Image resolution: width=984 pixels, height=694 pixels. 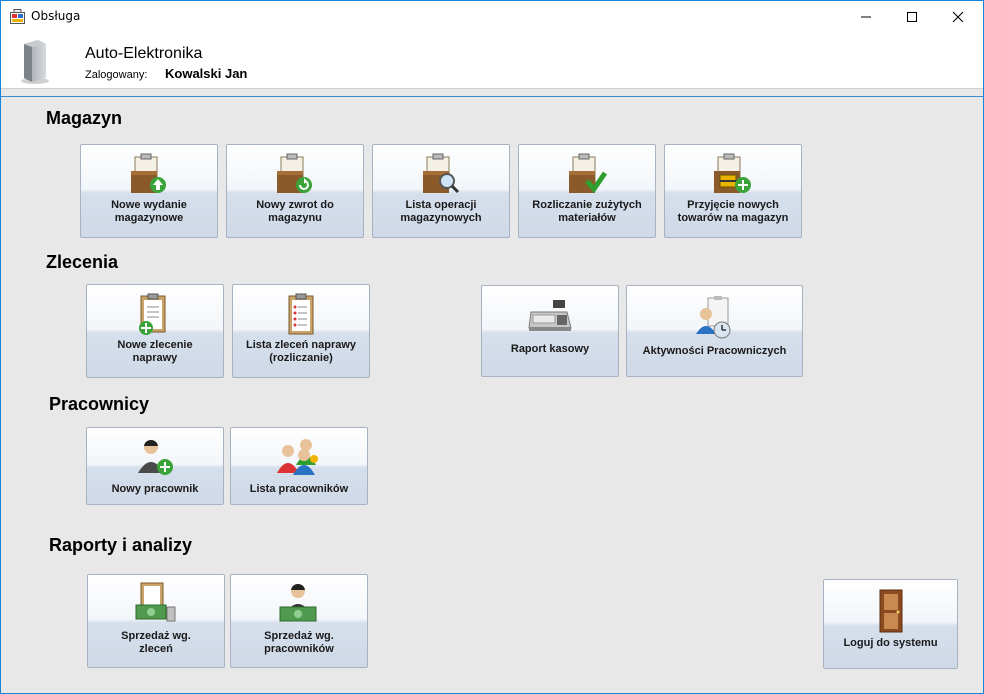 I want to click on minimize-button, so click(x=866, y=16).